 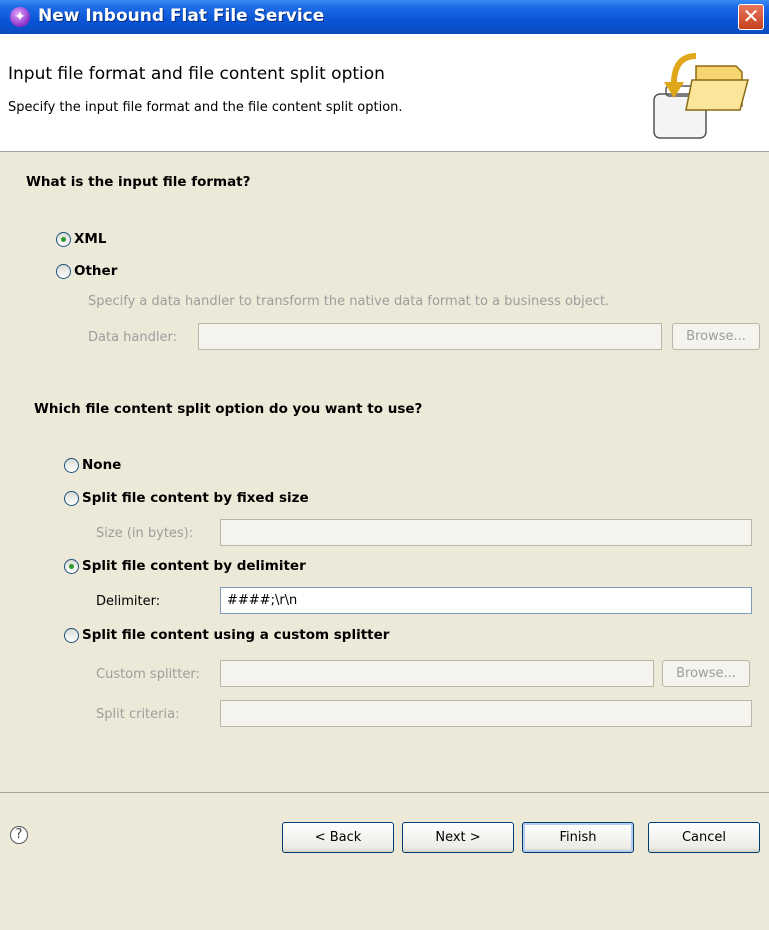 What do you see at coordinates (578, 837) in the screenshot?
I see `finish-button: Finish` at bounding box center [578, 837].